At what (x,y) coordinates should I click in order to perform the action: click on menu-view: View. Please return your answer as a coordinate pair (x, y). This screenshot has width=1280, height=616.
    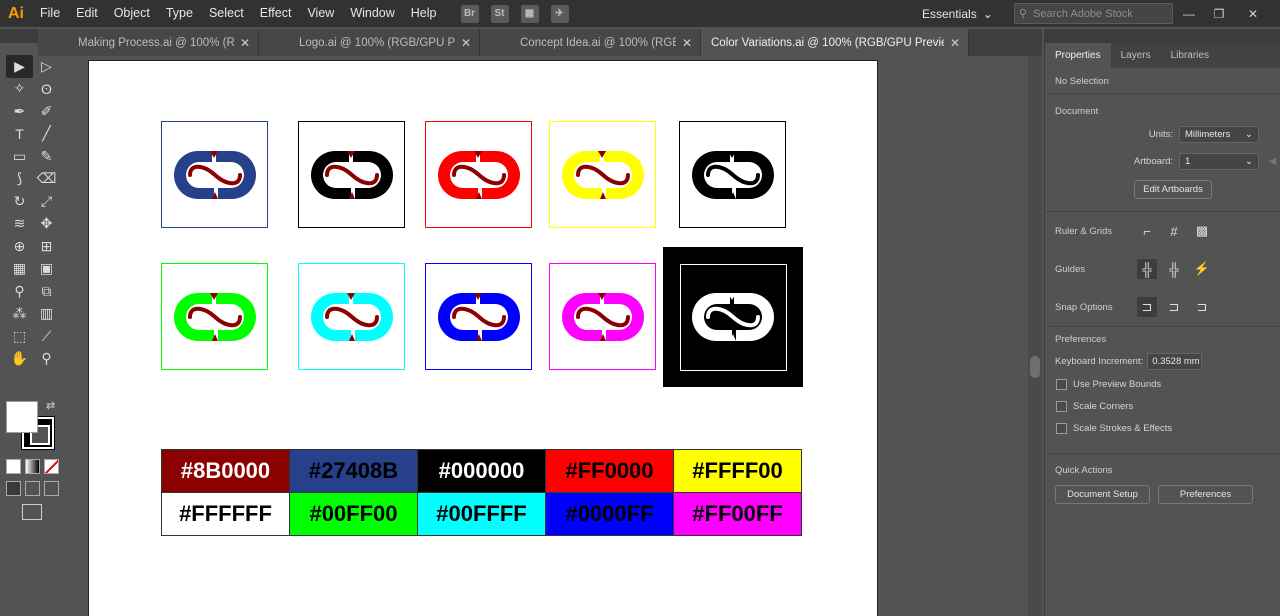
    Looking at the image, I should click on (320, 13).